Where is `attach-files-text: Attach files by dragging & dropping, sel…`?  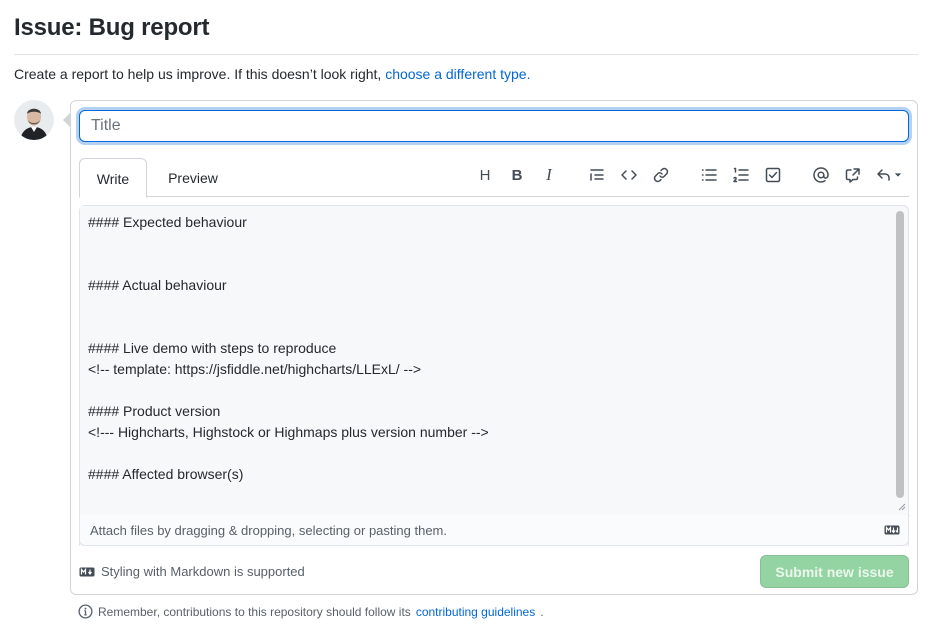 attach-files-text: Attach files by dragging & dropping, sel… is located at coordinates (268, 530).